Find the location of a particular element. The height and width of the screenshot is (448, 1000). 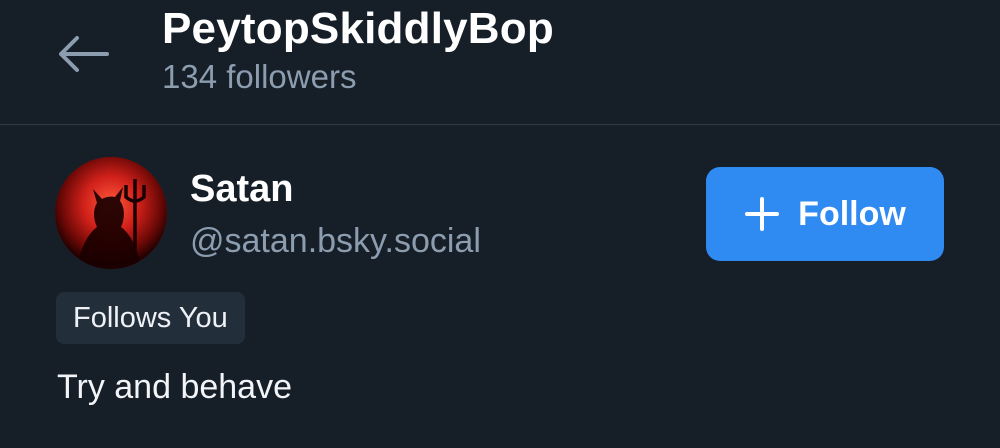

avatar is located at coordinates (111, 213).